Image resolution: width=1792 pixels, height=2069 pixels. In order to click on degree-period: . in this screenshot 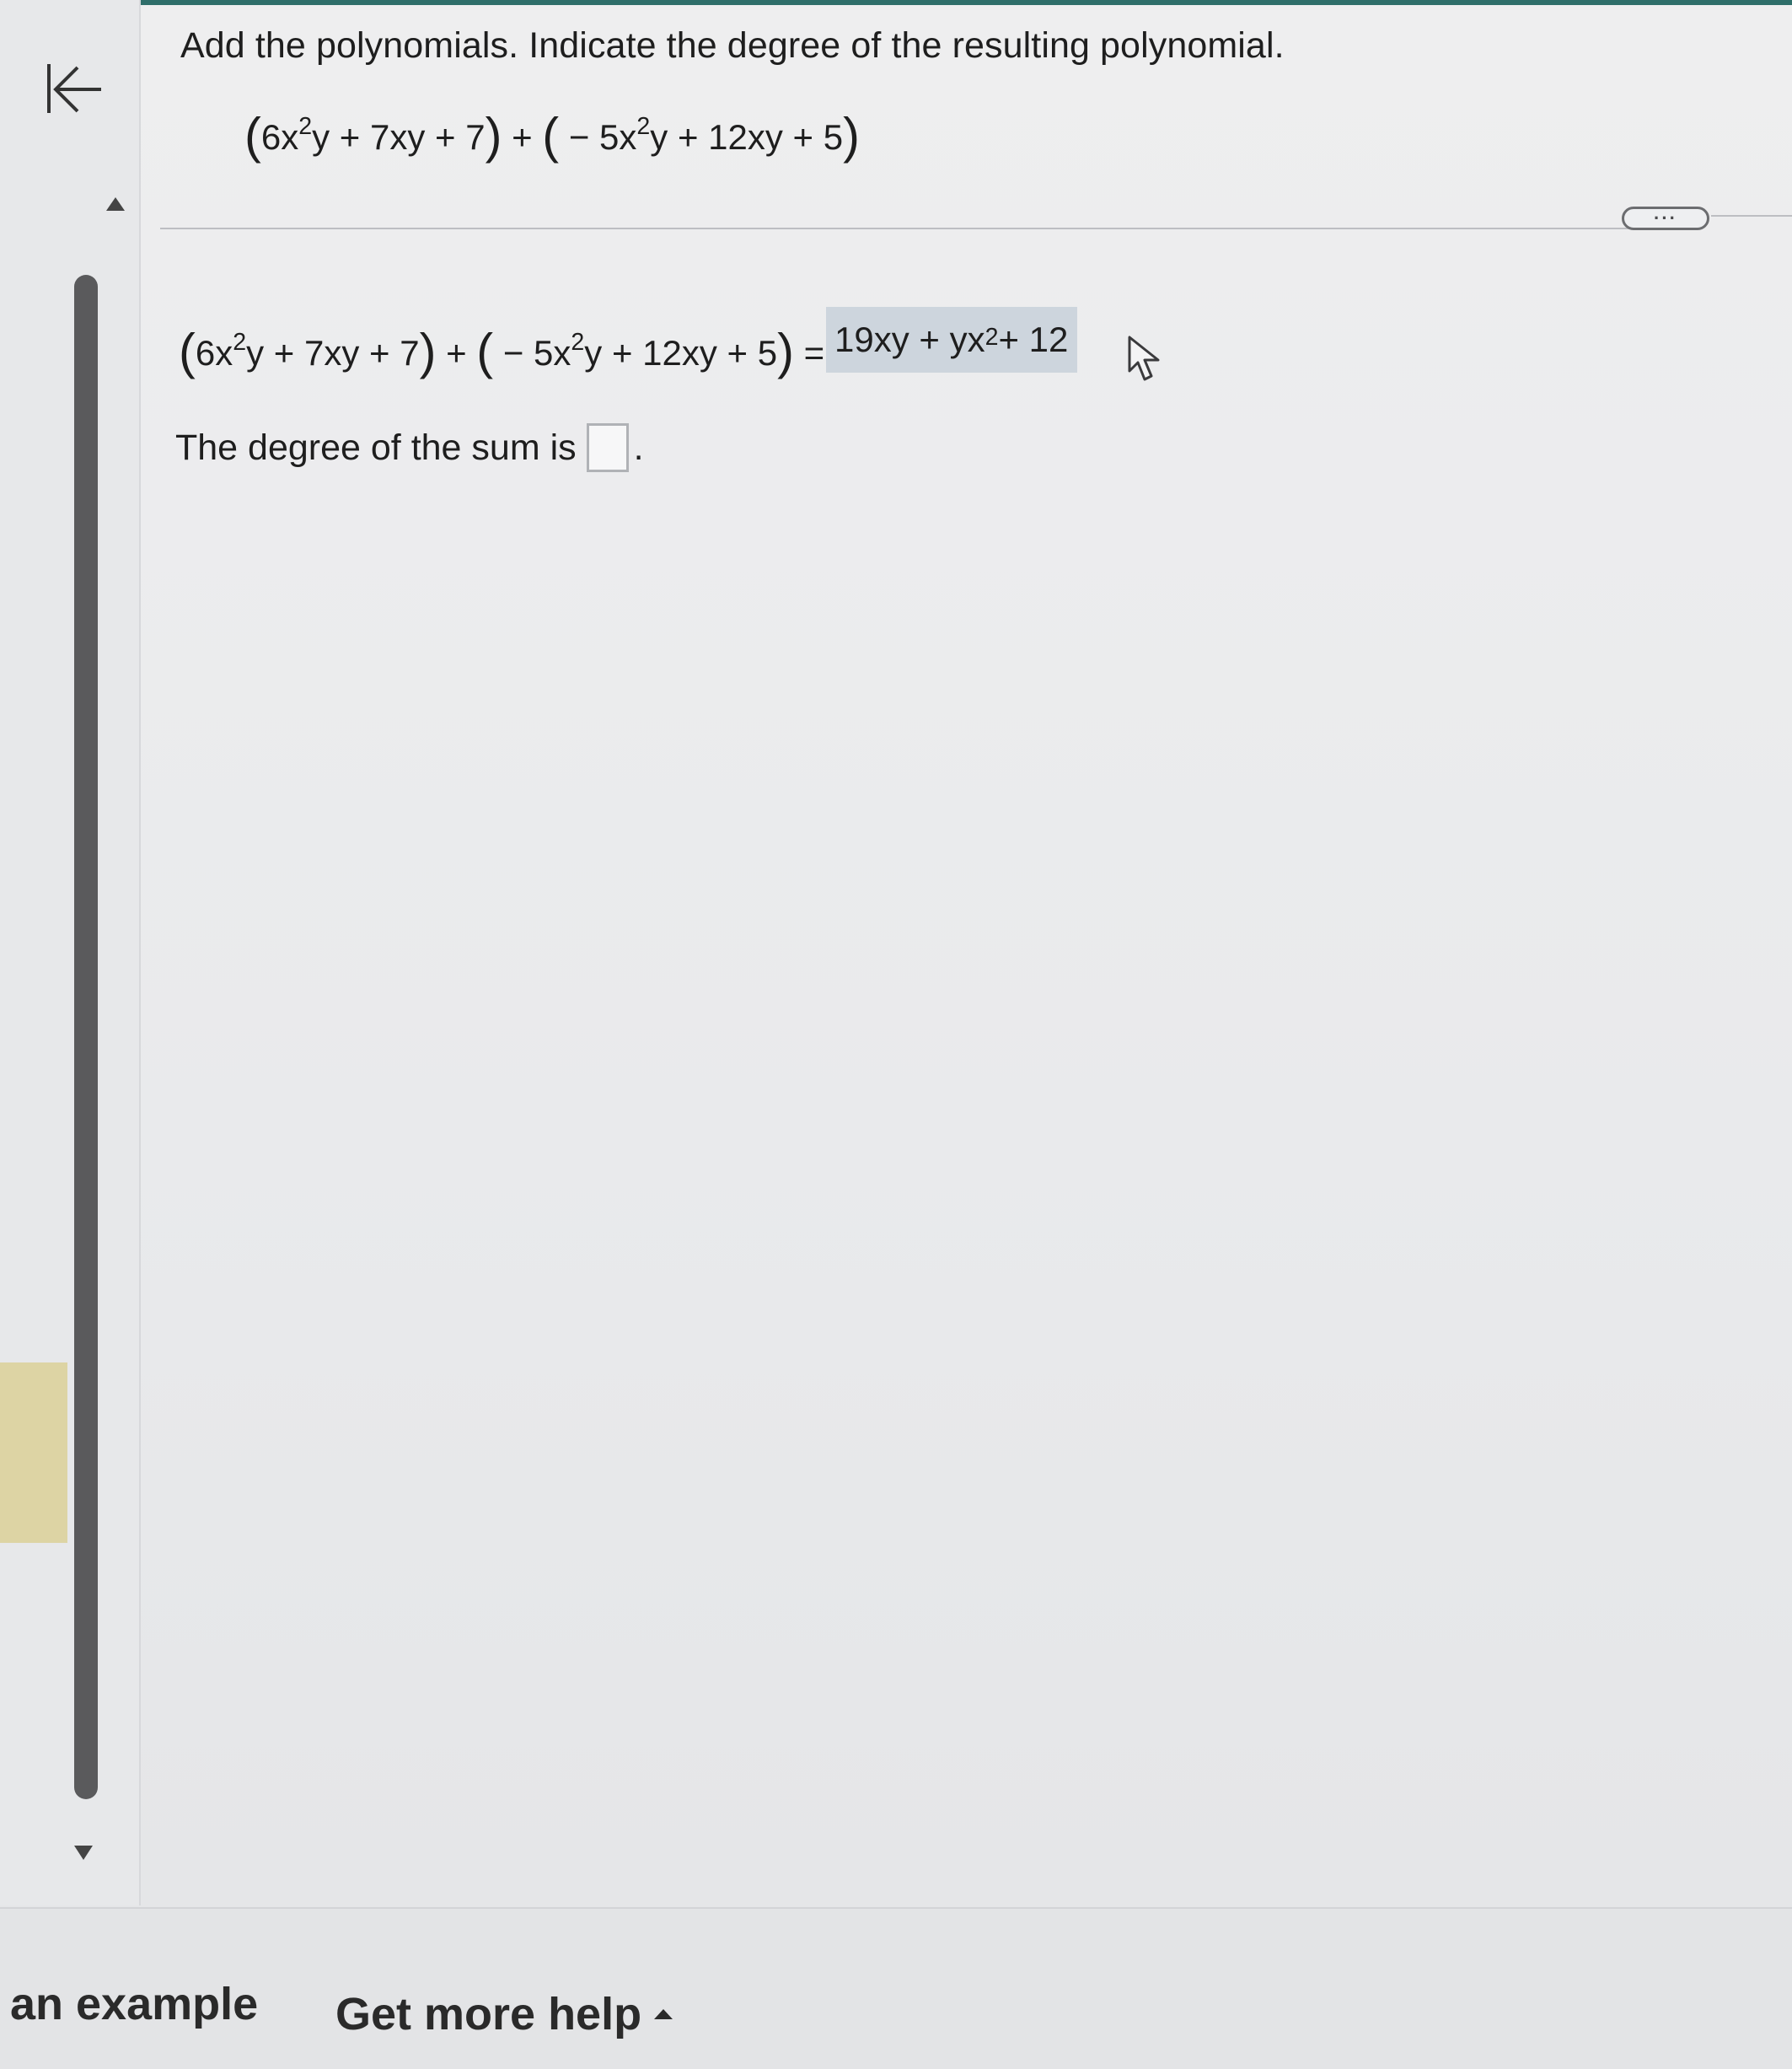, I will do `click(638, 447)`.